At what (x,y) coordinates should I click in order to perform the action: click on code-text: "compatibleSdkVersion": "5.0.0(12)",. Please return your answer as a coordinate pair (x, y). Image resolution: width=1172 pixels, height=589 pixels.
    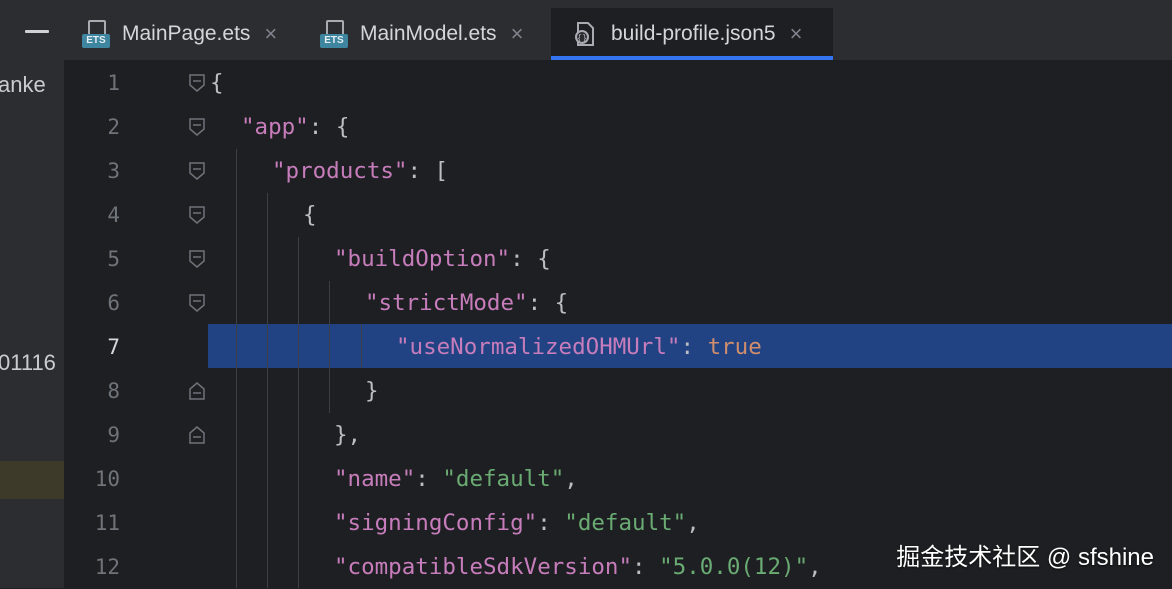
    Looking at the image, I should click on (578, 567).